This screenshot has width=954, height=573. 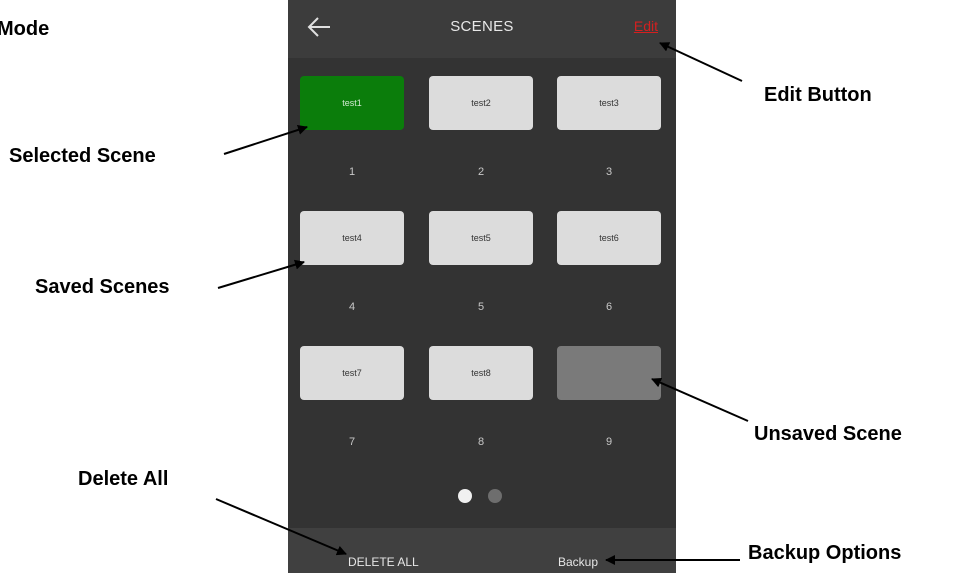 I want to click on scene-tile-4: test4, so click(x=352, y=238).